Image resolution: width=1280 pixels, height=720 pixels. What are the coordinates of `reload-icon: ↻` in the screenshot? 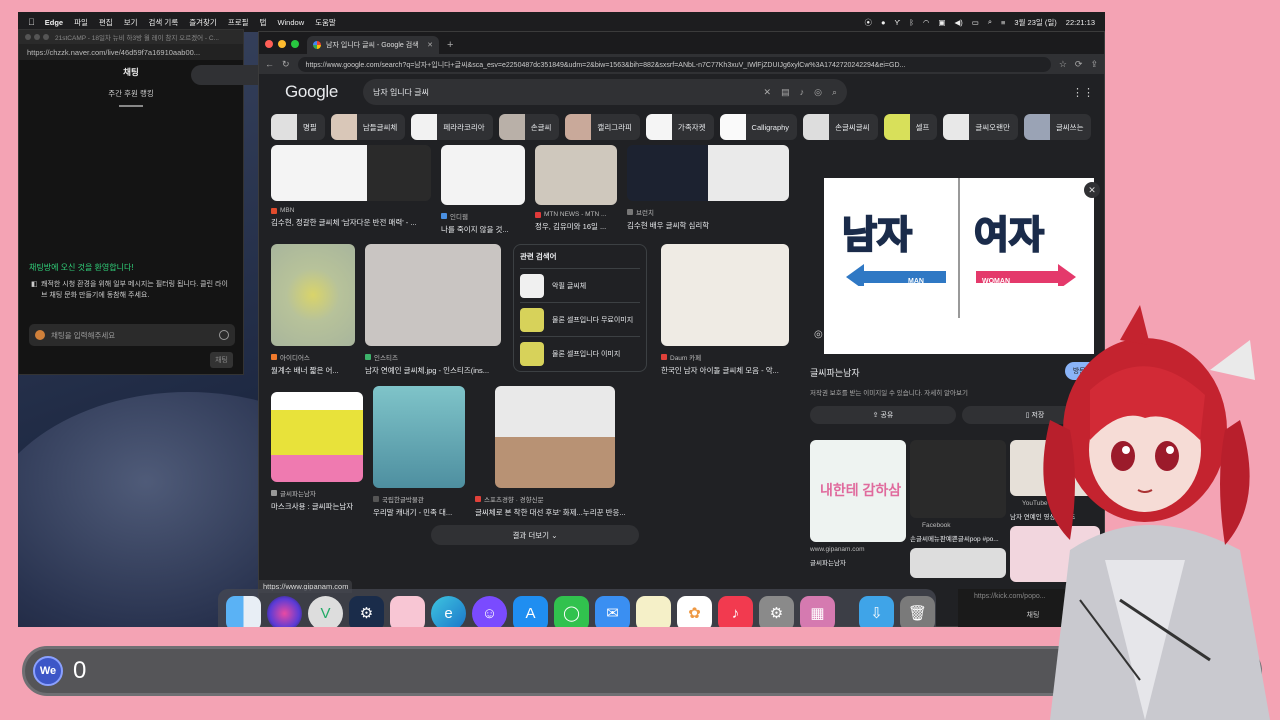 It's located at (286, 64).